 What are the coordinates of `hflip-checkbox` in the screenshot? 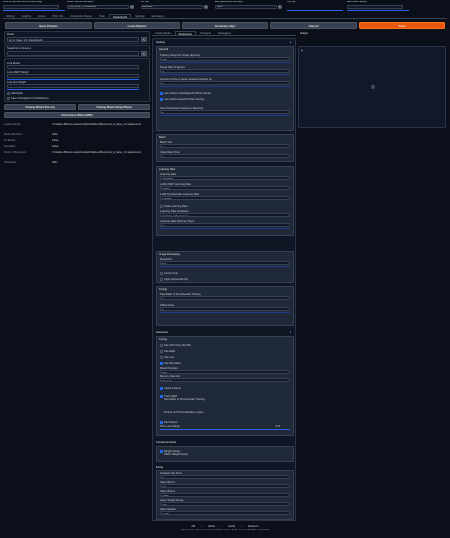 It's located at (161, 279).